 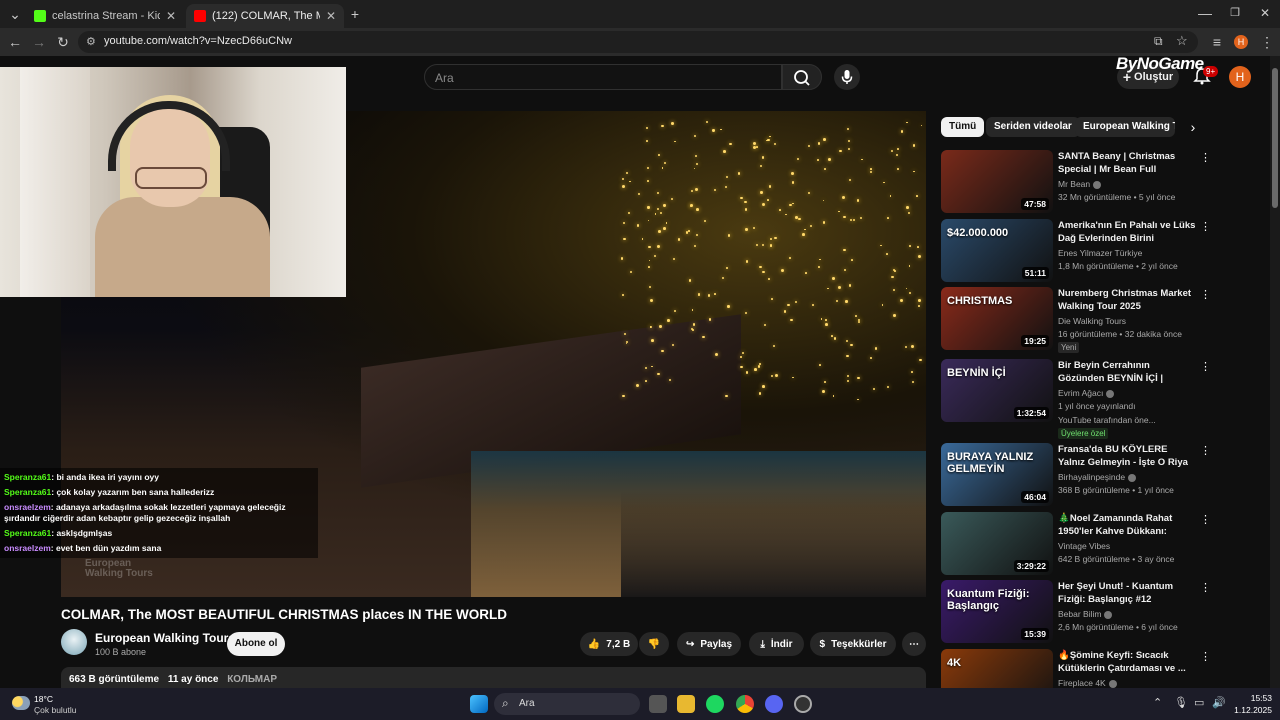 I want to click on maximize-button: ❐, so click(x=1235, y=13).